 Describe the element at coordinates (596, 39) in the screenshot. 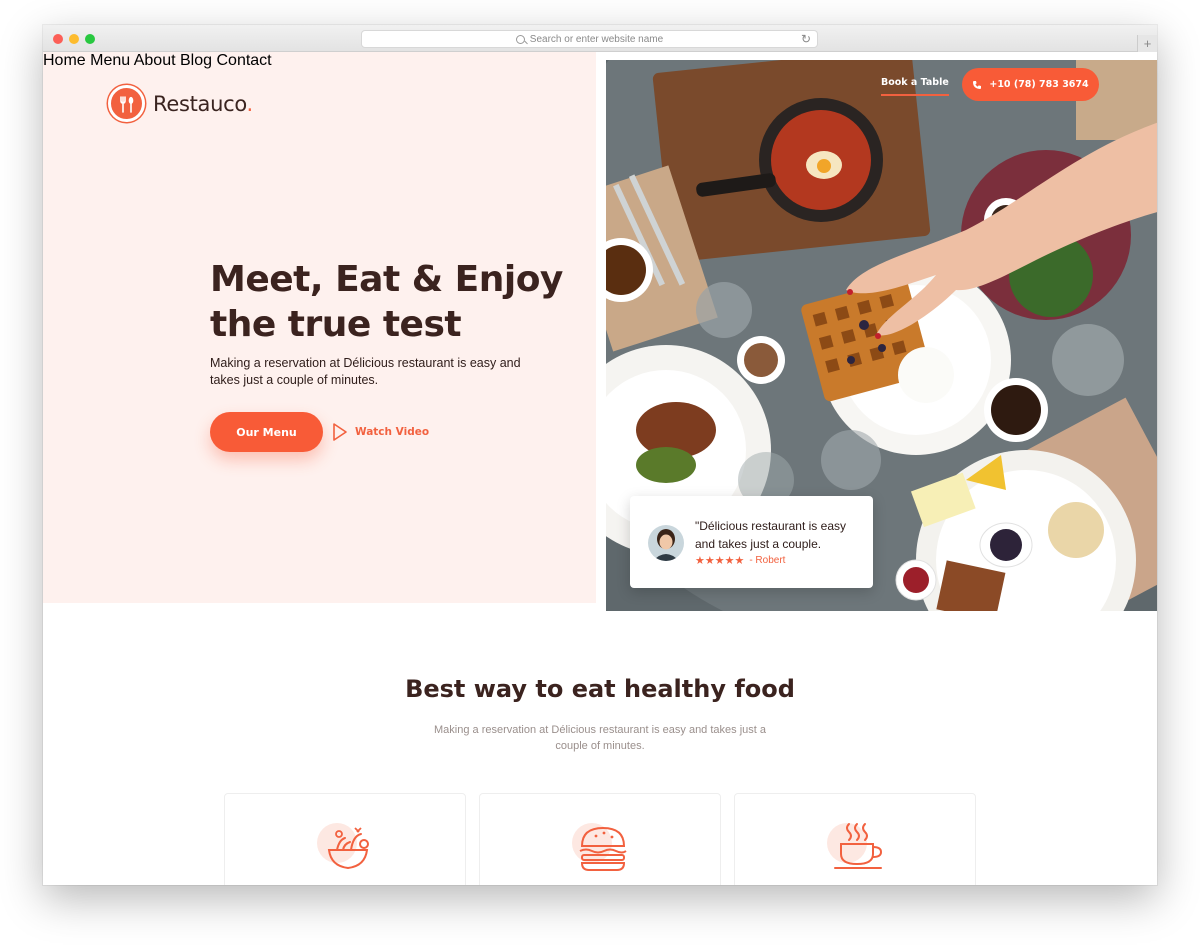

I see `address-bar-placeholder: Search or enter website name` at that location.